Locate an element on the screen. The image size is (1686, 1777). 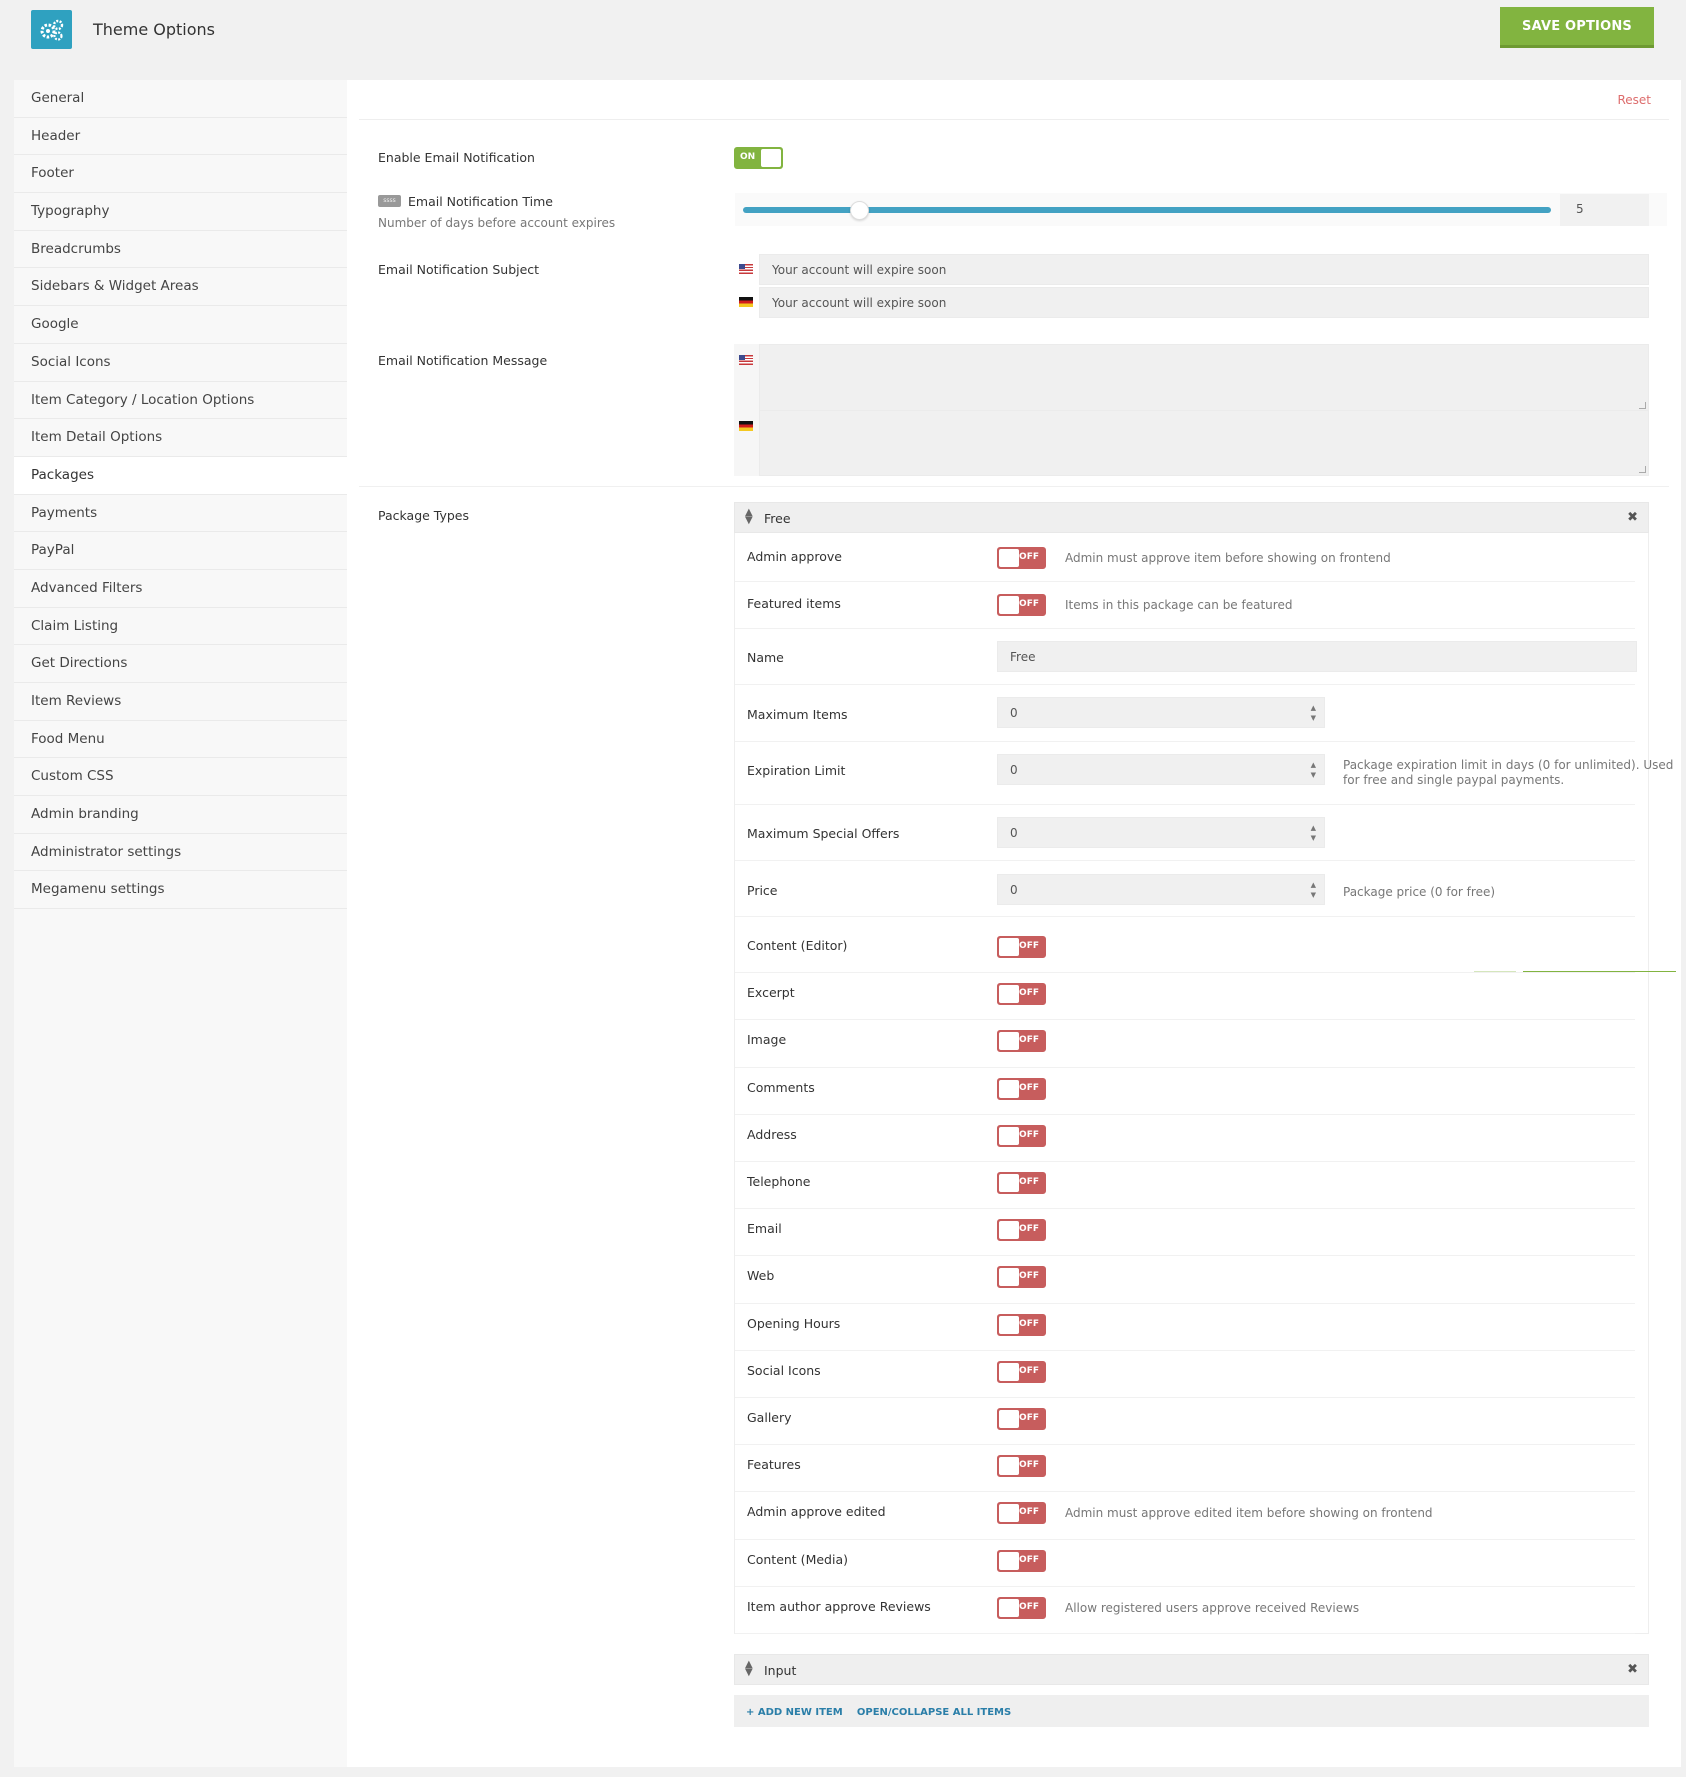
subject-input-en: Your account will expire soon is located at coordinates (1204, 269).